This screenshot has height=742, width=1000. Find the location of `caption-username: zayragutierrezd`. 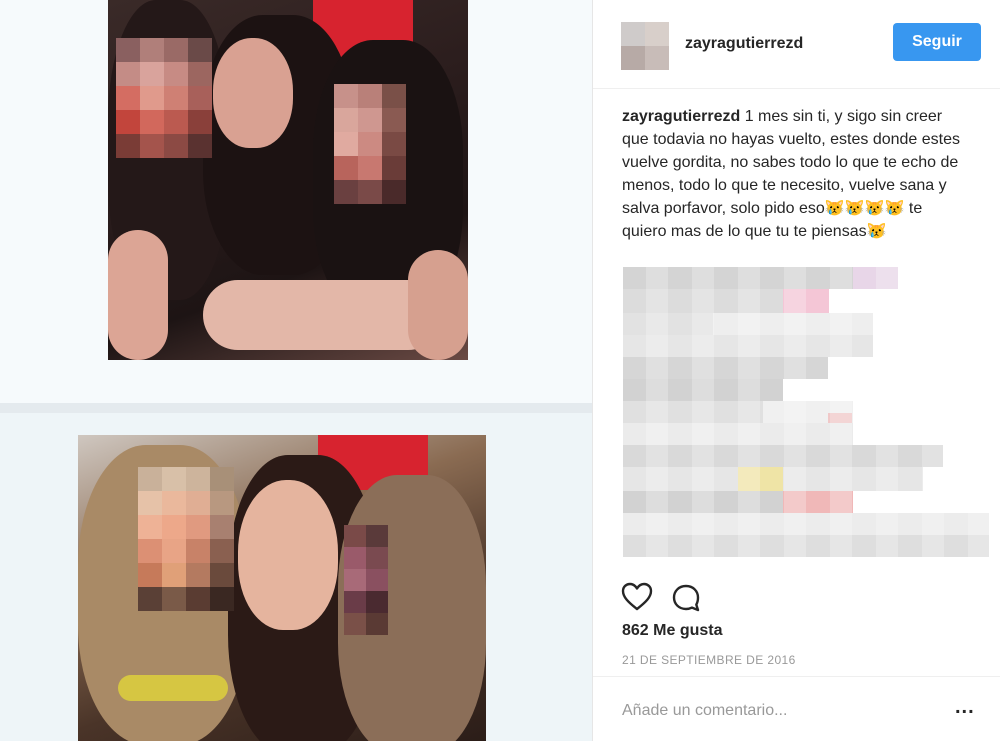

caption-username: zayragutierrezd is located at coordinates (681, 116).